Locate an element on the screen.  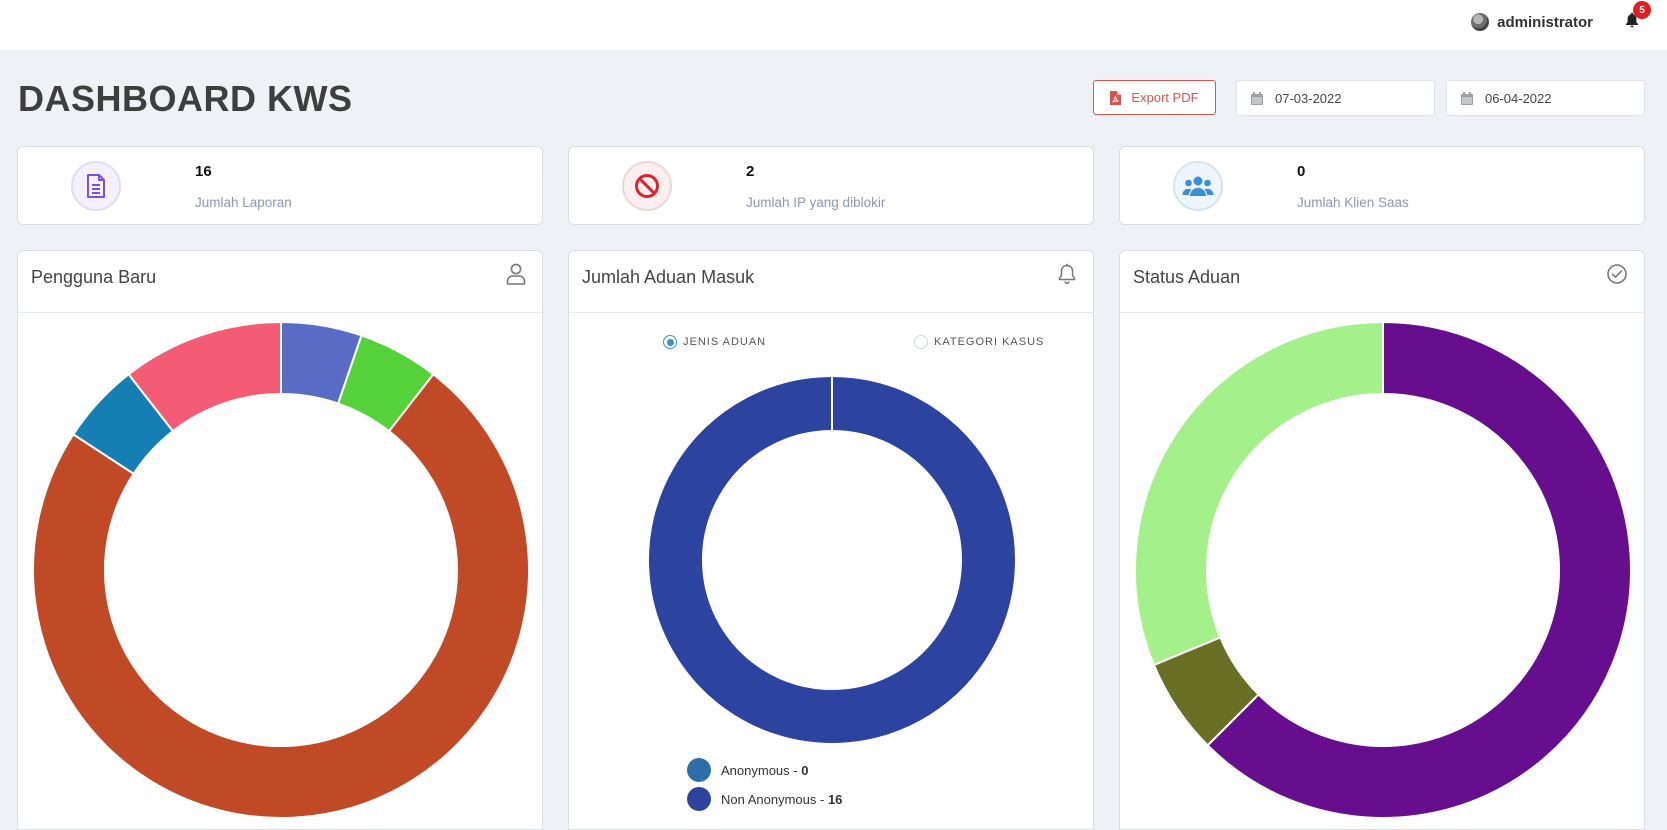
donut-slice-non-anonymous is located at coordinates (832, 560).